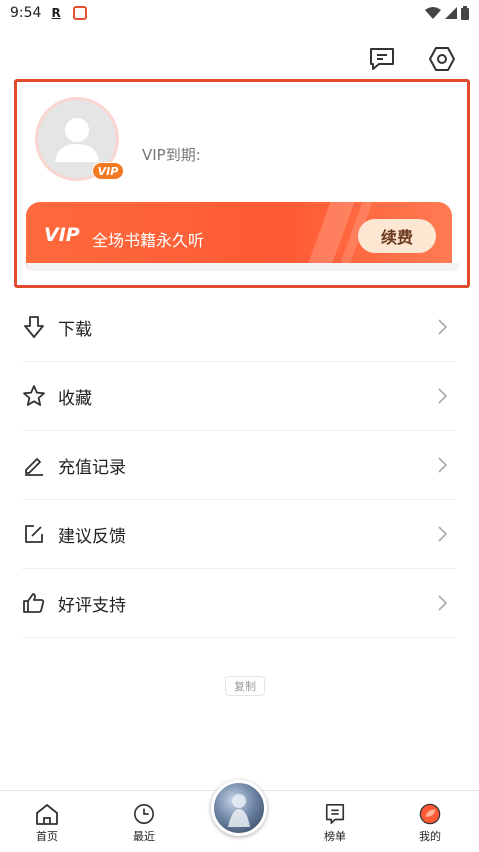 Image resolution: width=479 pixels, height=852 pixels. What do you see at coordinates (239, 603) in the screenshot?
I see `menu-item-rating-support: 好评支持` at bounding box center [239, 603].